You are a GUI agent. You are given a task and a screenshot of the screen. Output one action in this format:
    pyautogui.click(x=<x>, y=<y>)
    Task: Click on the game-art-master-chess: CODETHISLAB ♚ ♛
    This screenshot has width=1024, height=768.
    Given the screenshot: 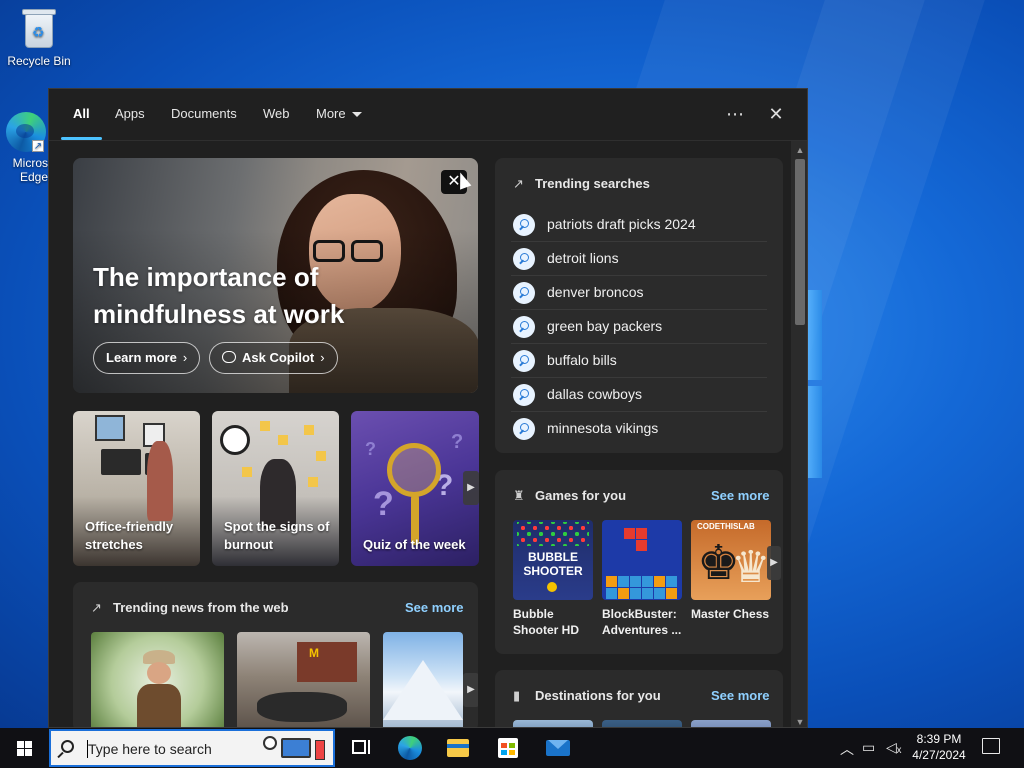 What is the action you would take?
    pyautogui.click(x=731, y=560)
    